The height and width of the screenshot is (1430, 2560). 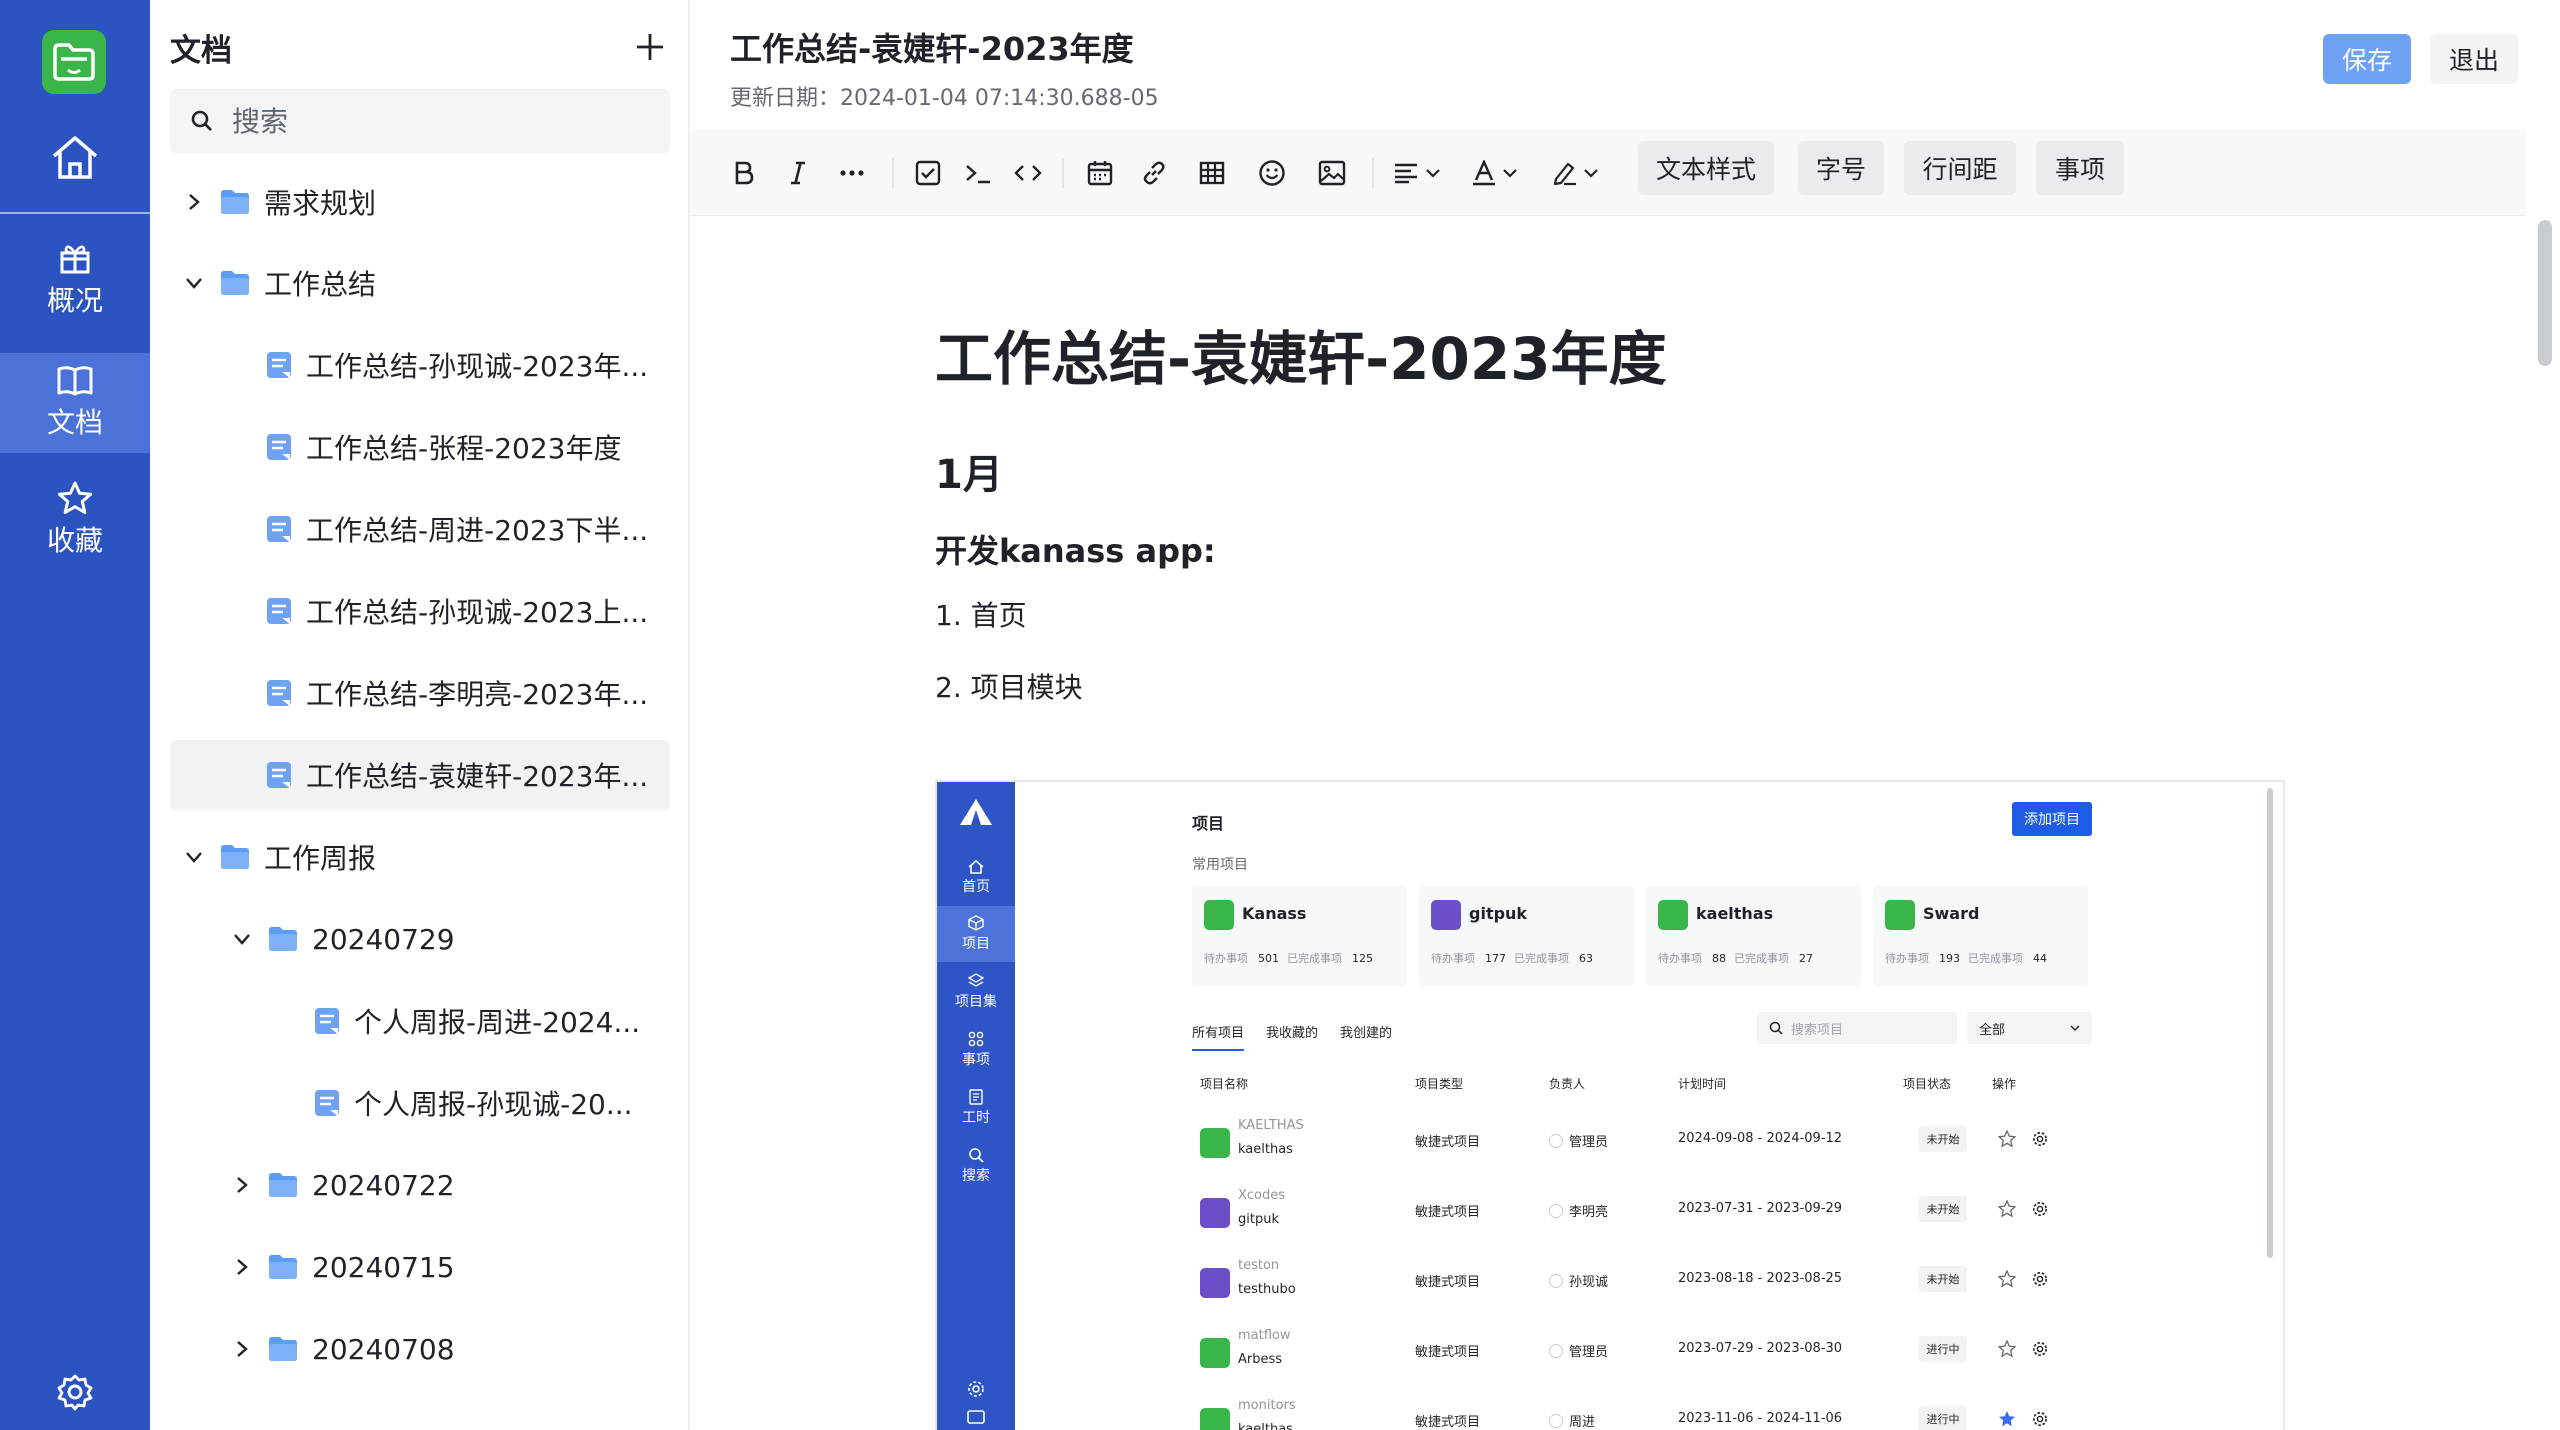 What do you see at coordinates (75, 403) in the screenshot?
I see `rail-item-docs: 文档` at bounding box center [75, 403].